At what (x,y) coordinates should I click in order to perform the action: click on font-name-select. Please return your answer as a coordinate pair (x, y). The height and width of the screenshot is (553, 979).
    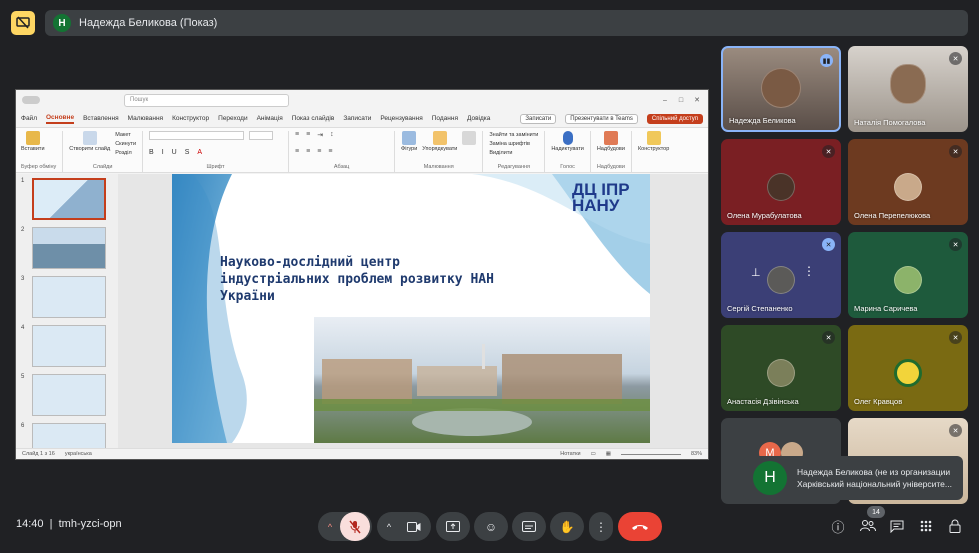
    Looking at the image, I should click on (197, 135).